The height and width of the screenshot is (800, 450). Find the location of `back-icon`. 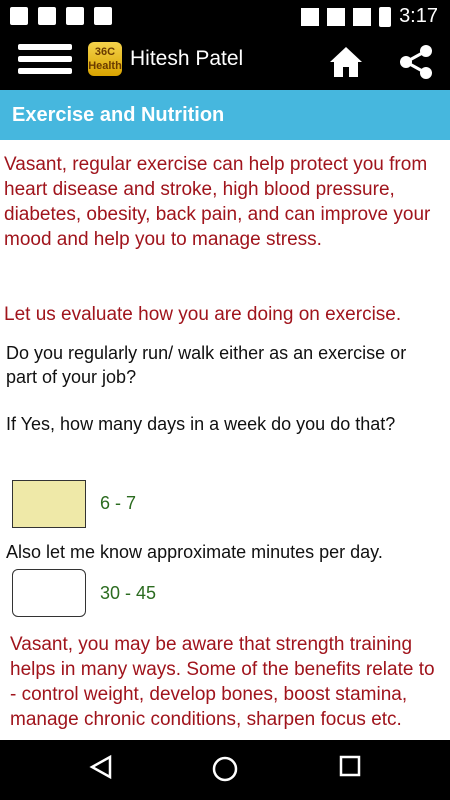

back-icon is located at coordinates (101, 767).